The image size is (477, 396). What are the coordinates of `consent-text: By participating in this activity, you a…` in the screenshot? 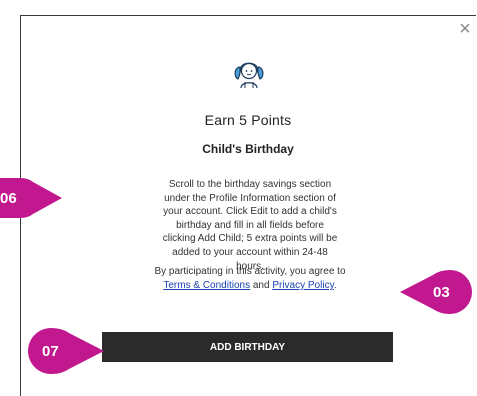 It's located at (250, 279).